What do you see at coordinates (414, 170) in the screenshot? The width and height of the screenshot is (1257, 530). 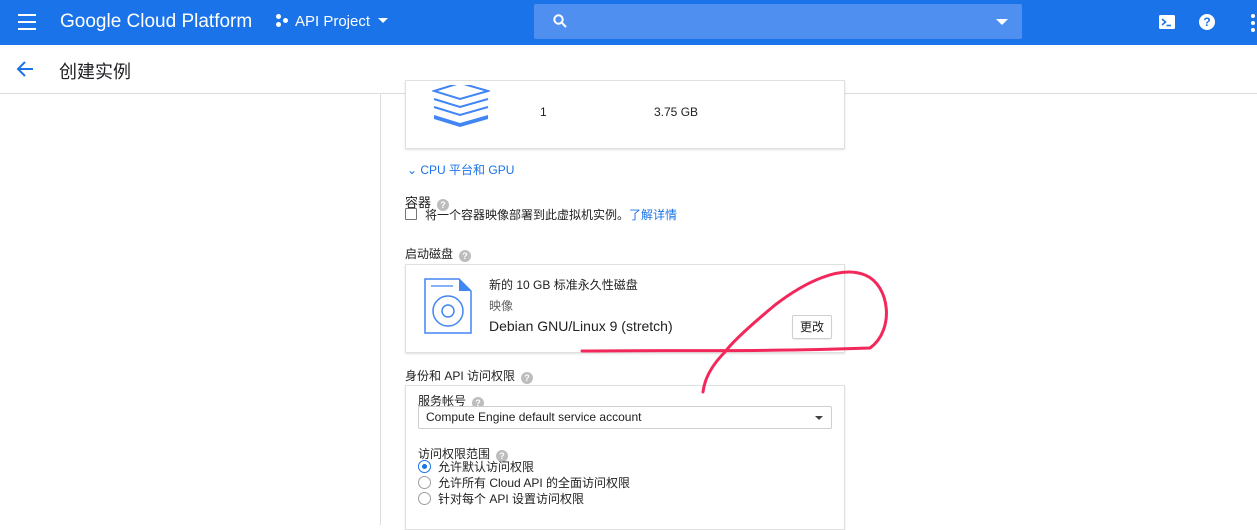 I see `chevron-down-icon: ⌄` at bounding box center [414, 170].